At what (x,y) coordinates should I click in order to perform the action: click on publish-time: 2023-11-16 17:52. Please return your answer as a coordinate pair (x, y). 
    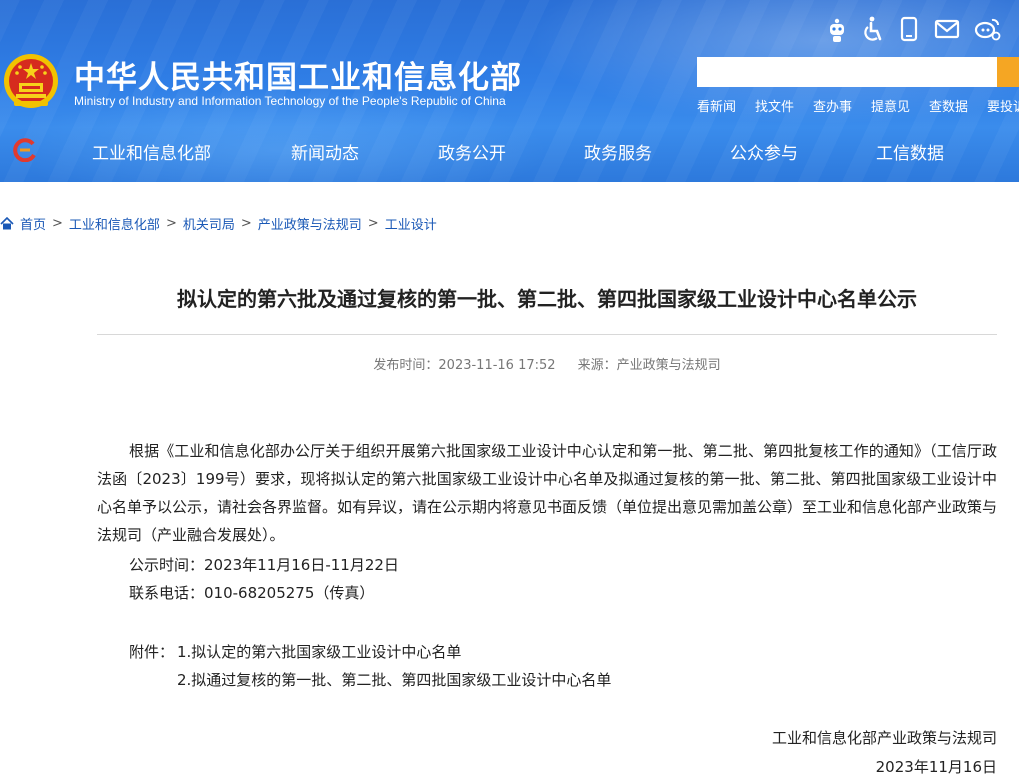
    Looking at the image, I should click on (497, 365).